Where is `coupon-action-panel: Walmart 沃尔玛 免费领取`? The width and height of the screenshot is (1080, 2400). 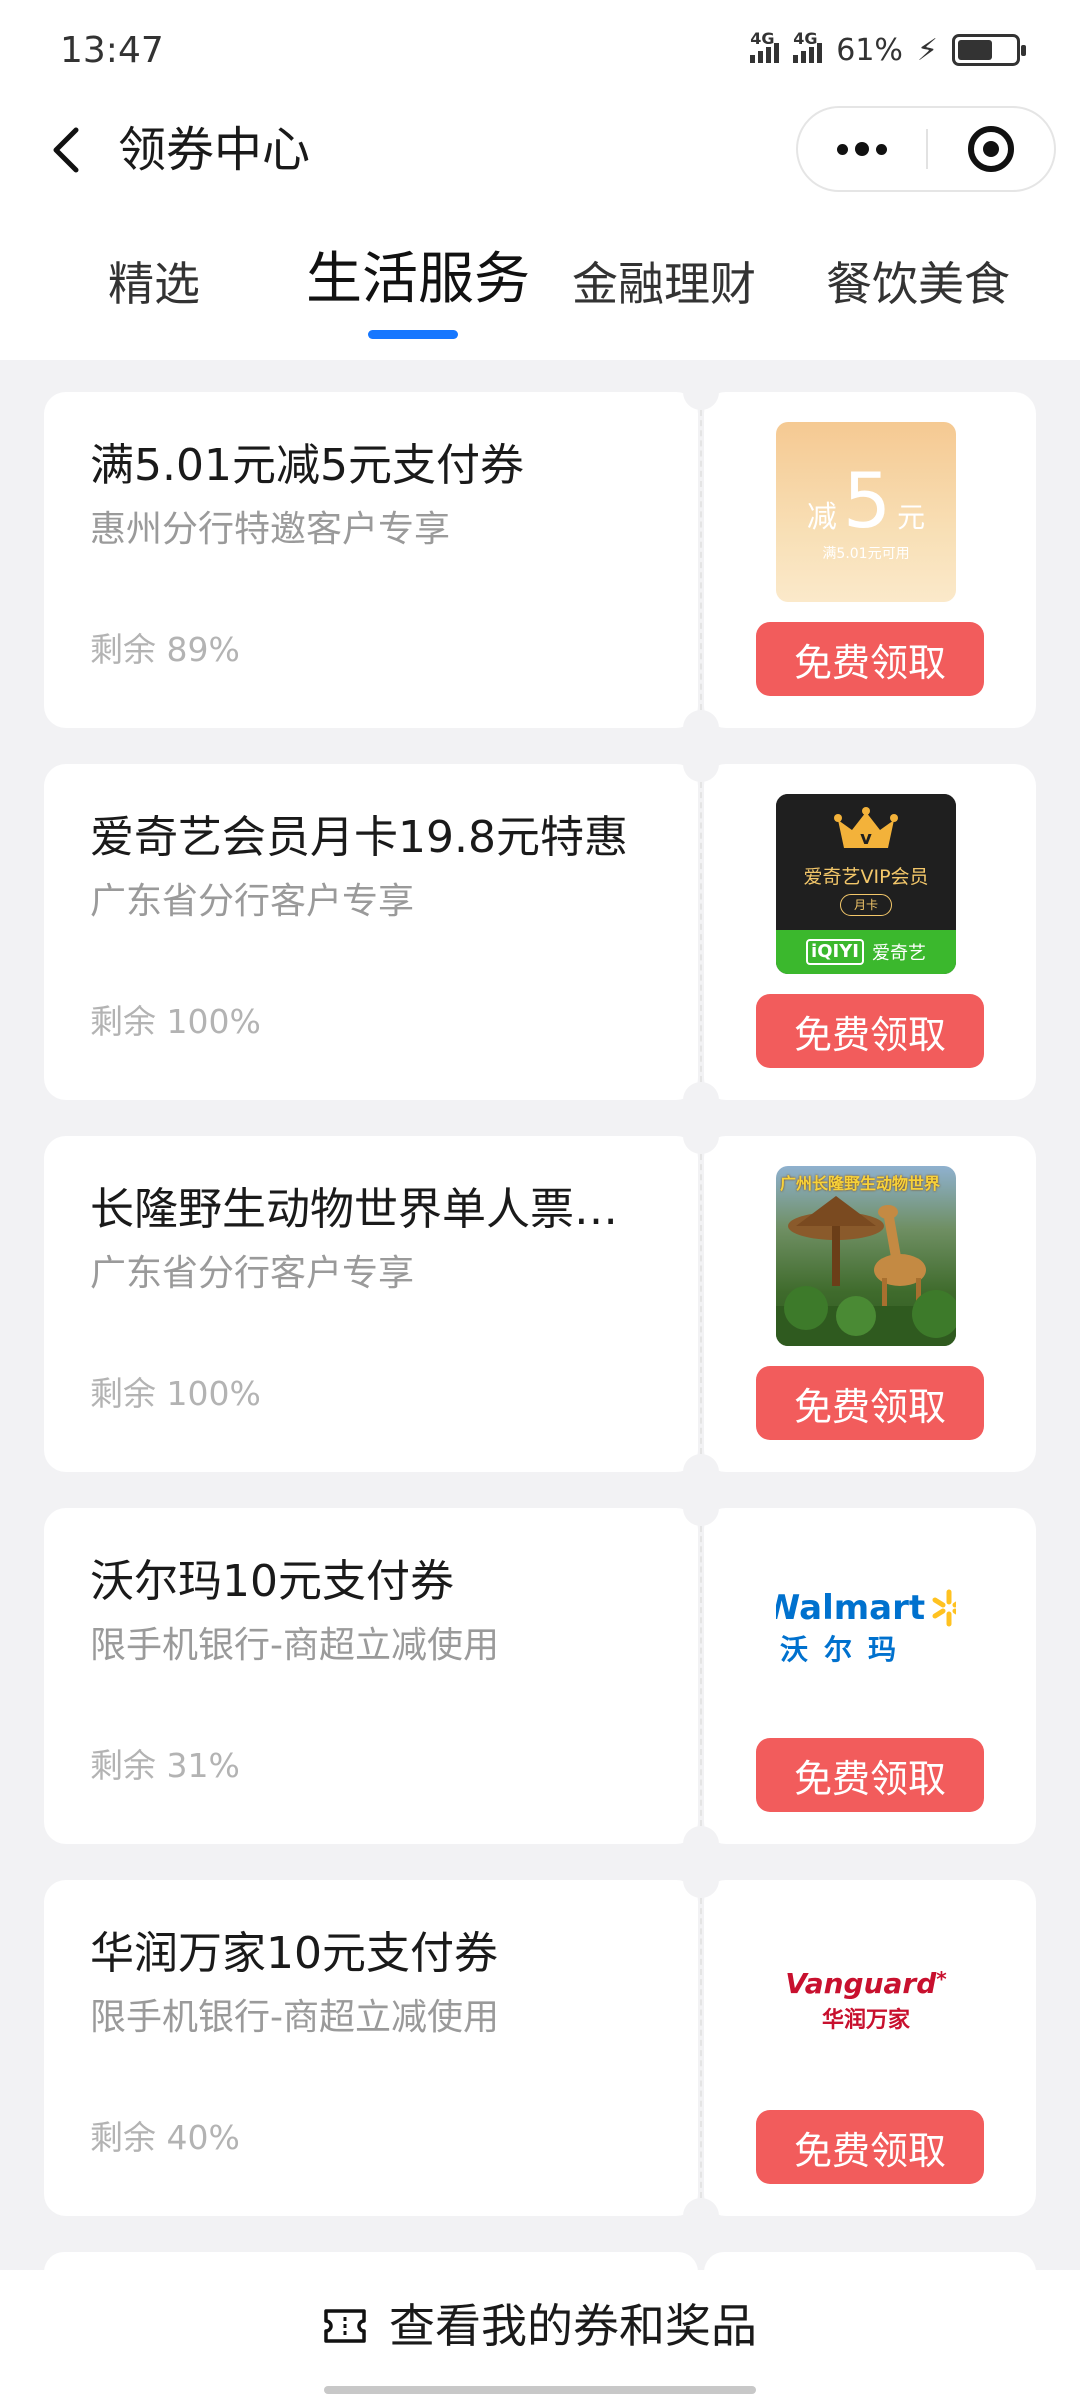
coupon-action-panel: Walmart 沃尔玛 免费领取 is located at coordinates (870, 1676).